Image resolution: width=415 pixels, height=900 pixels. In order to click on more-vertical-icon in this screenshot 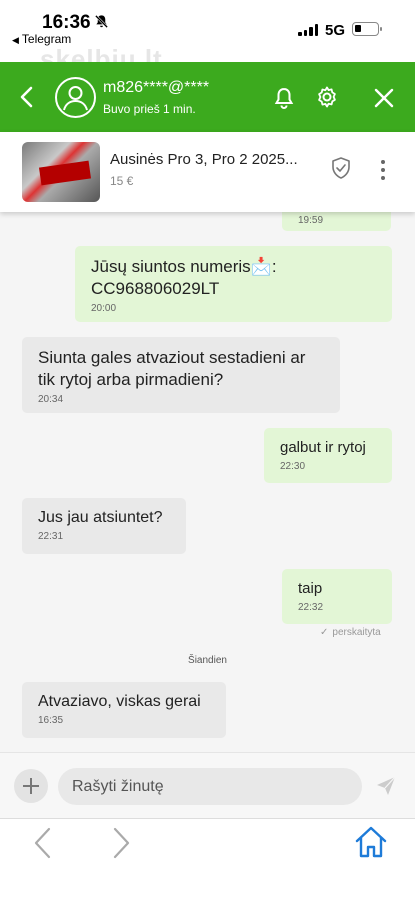, I will do `click(383, 170)`.